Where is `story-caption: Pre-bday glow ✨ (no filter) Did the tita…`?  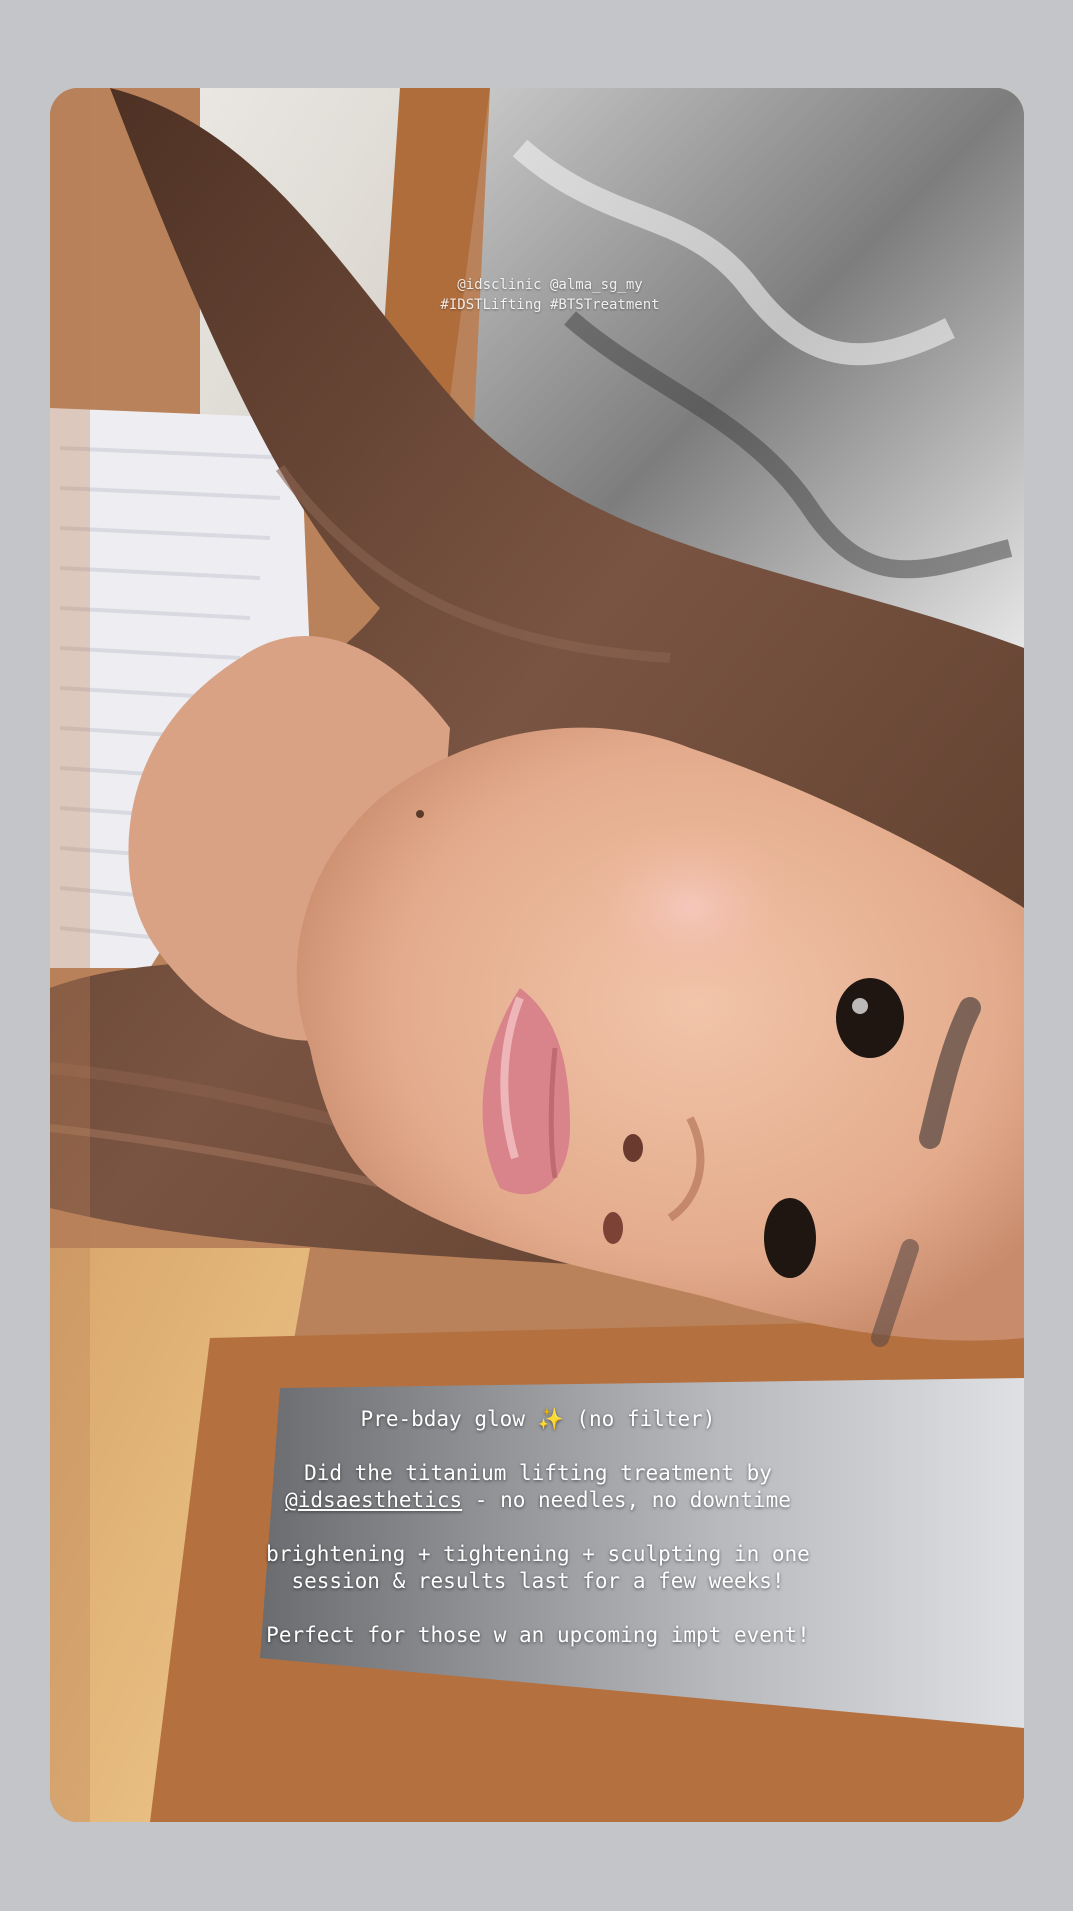 story-caption: Pre-bday glow ✨ (no filter) Did the tita… is located at coordinates (538, 1527).